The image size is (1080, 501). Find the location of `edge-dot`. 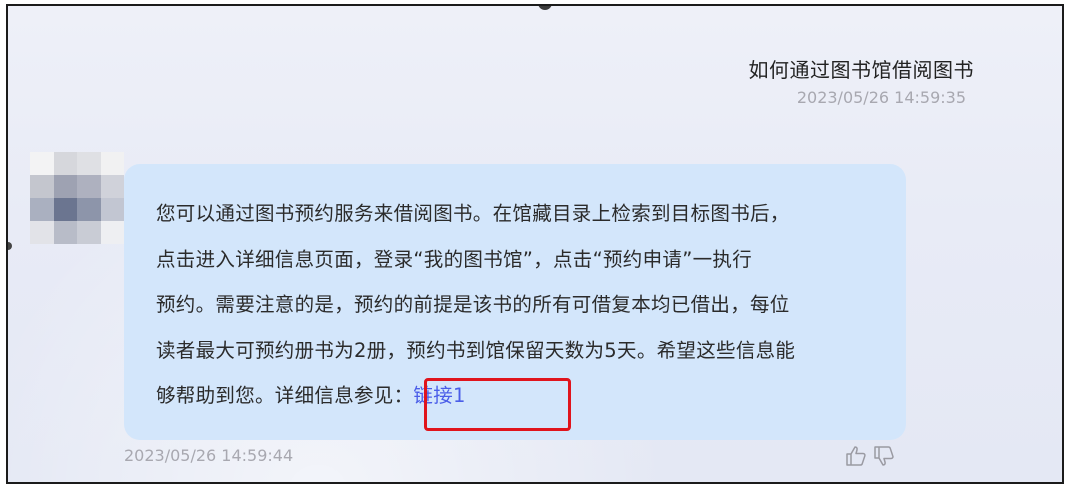

edge-dot is located at coordinates (10, 246).